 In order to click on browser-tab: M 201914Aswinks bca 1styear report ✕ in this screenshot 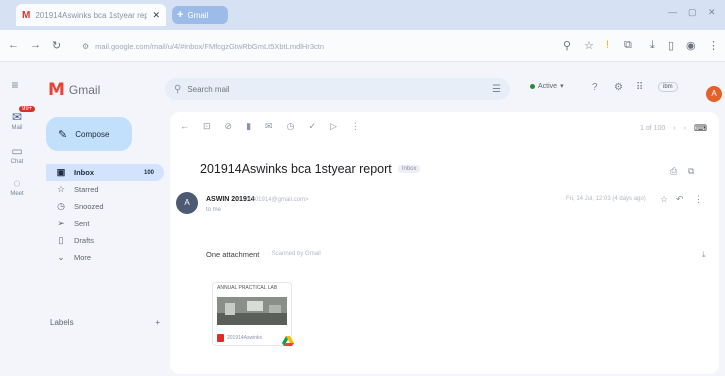, I will do `click(91, 15)`.